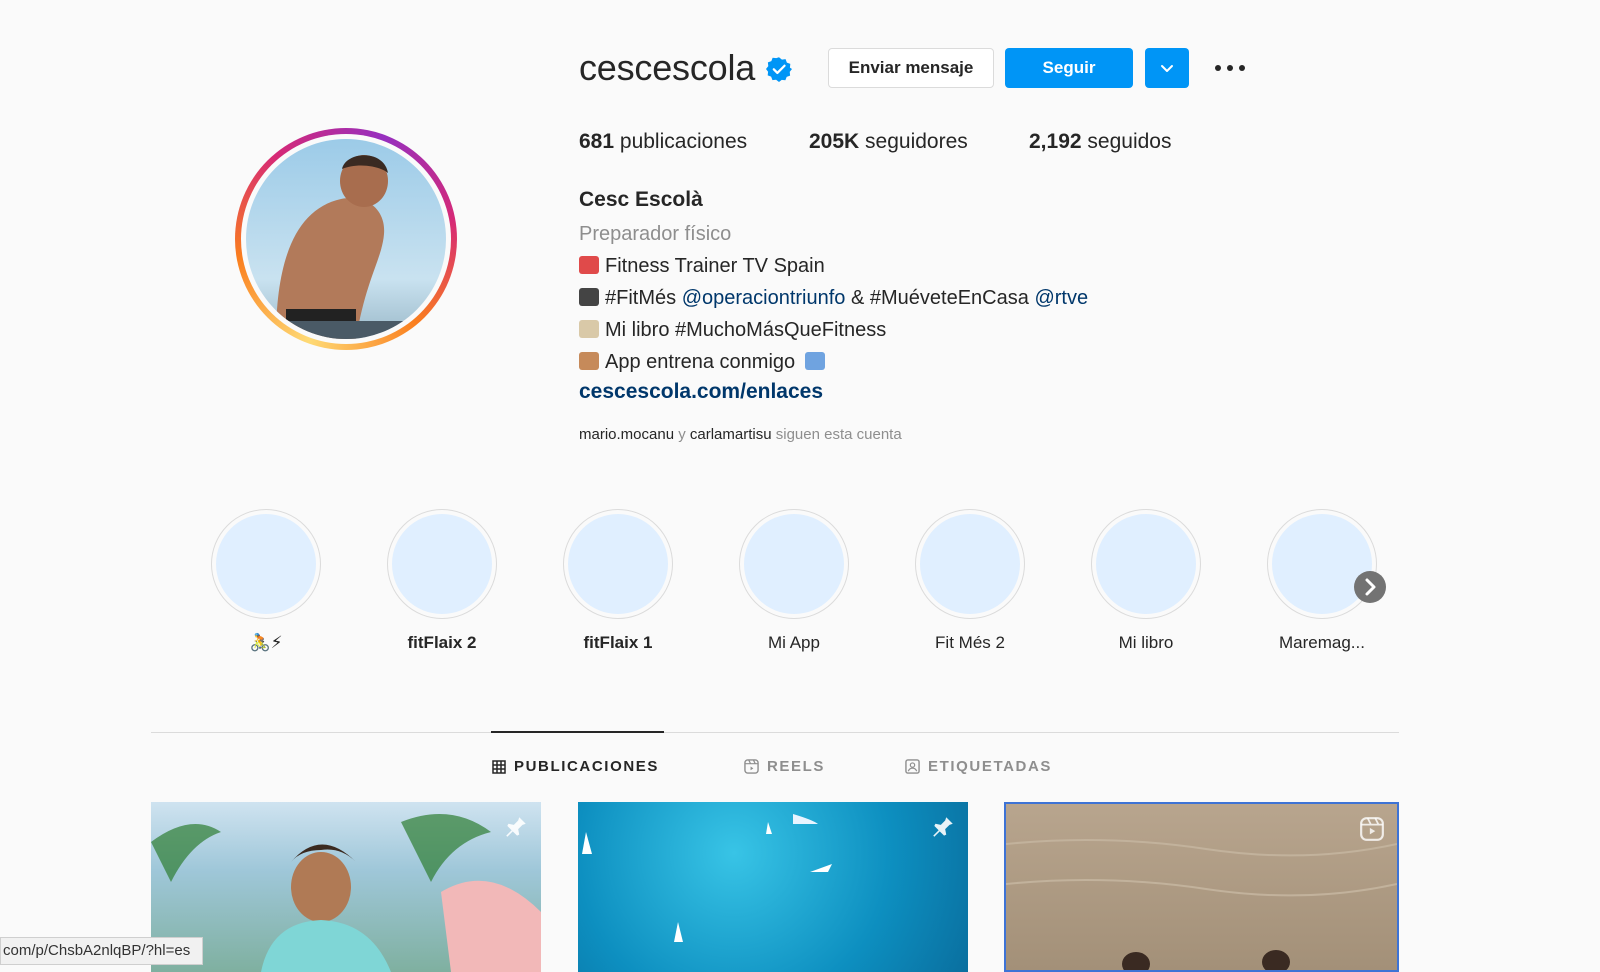 This screenshot has width=1600, height=972. What do you see at coordinates (794, 642) in the screenshot?
I see `highlight-label: Mi App` at bounding box center [794, 642].